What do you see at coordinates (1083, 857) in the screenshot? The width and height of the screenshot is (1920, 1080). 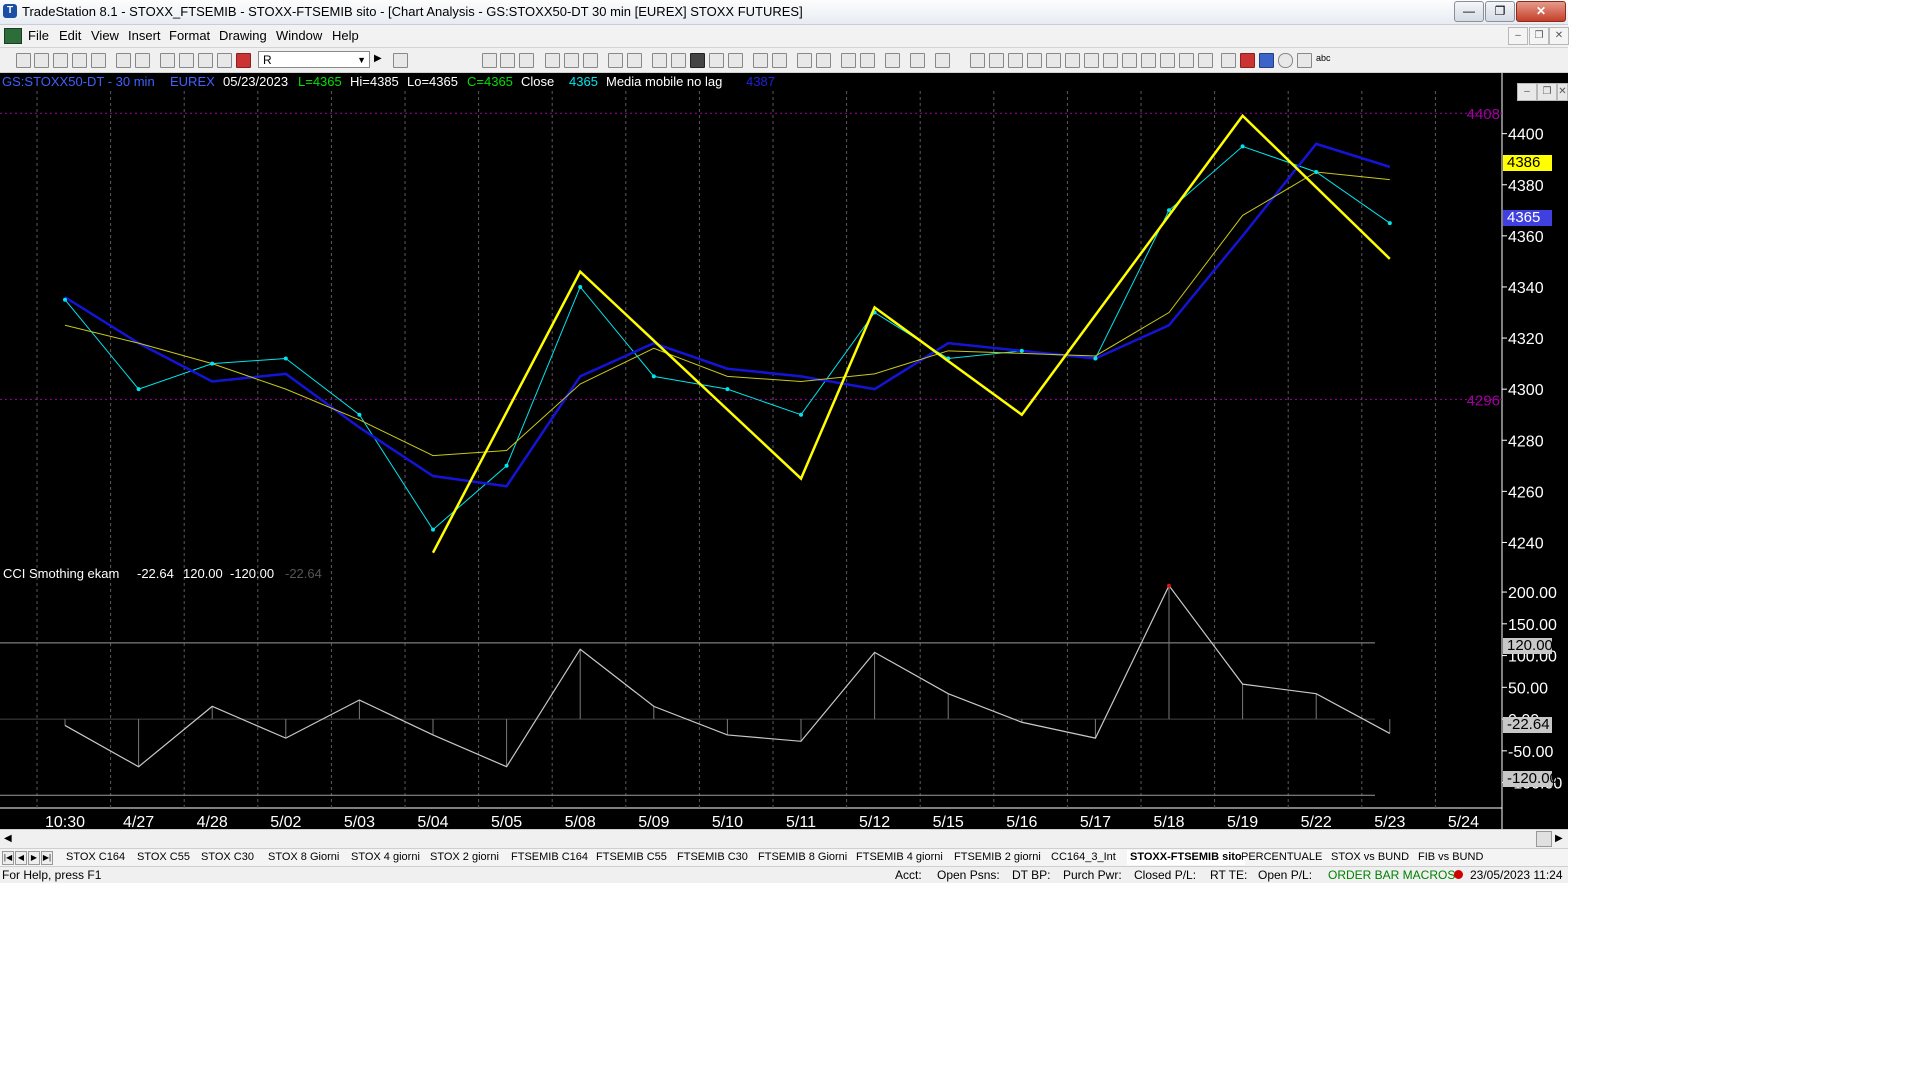 I see `tab-cc164-3-int: CC164_3_Int` at bounding box center [1083, 857].